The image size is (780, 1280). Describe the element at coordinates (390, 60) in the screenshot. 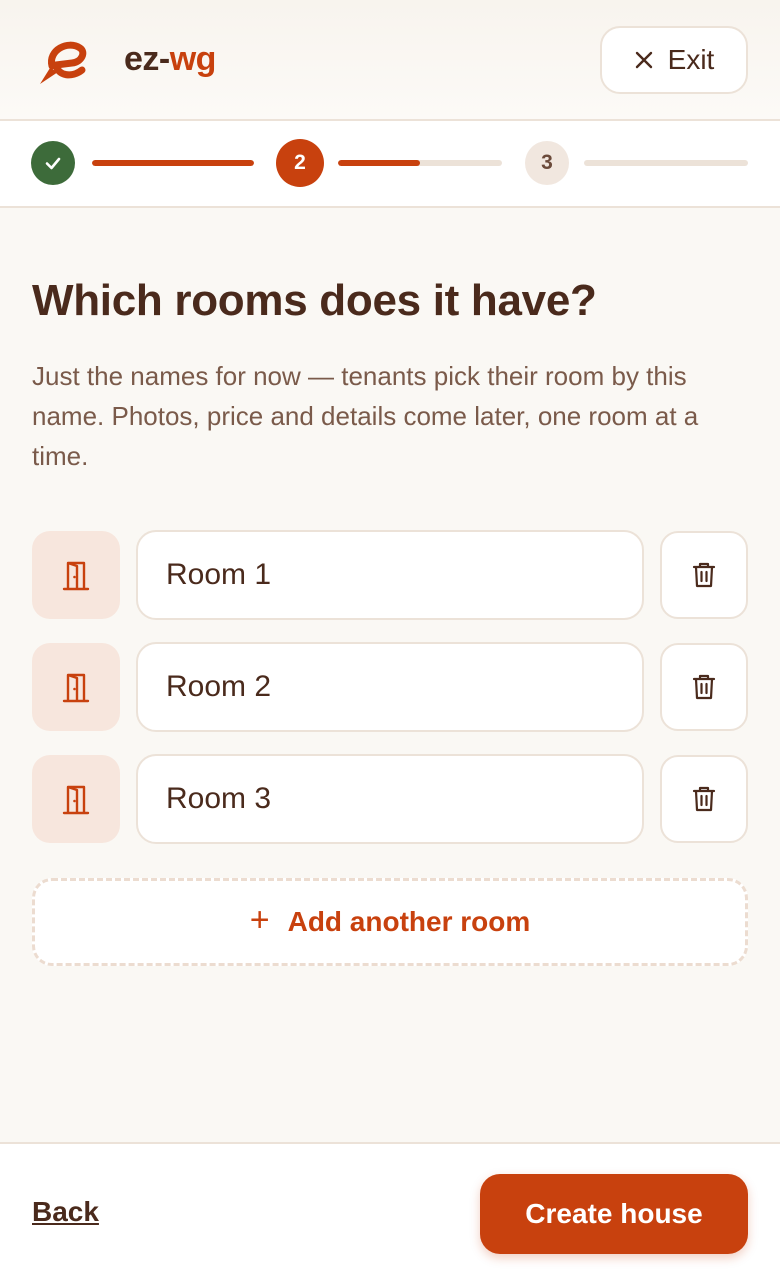

I see `app-header: ez-wg Exit` at that location.